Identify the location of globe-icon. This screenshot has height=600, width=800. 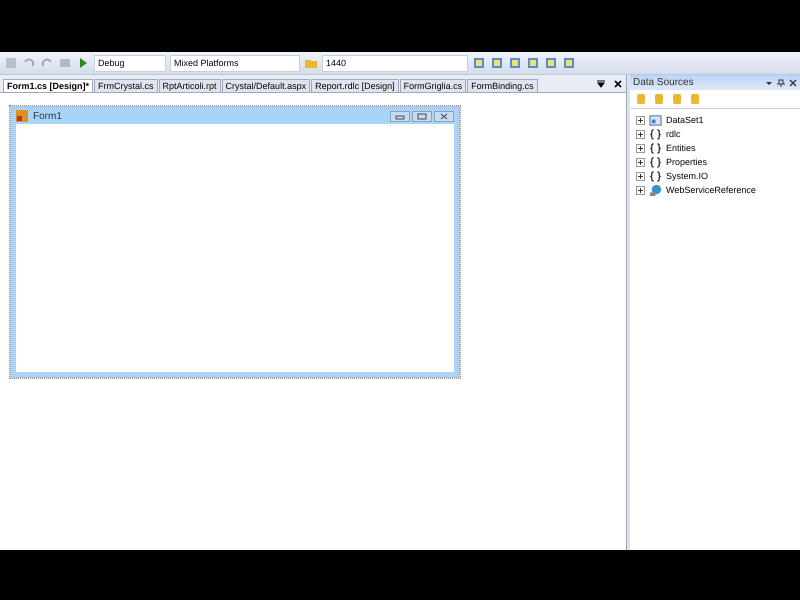
(655, 190).